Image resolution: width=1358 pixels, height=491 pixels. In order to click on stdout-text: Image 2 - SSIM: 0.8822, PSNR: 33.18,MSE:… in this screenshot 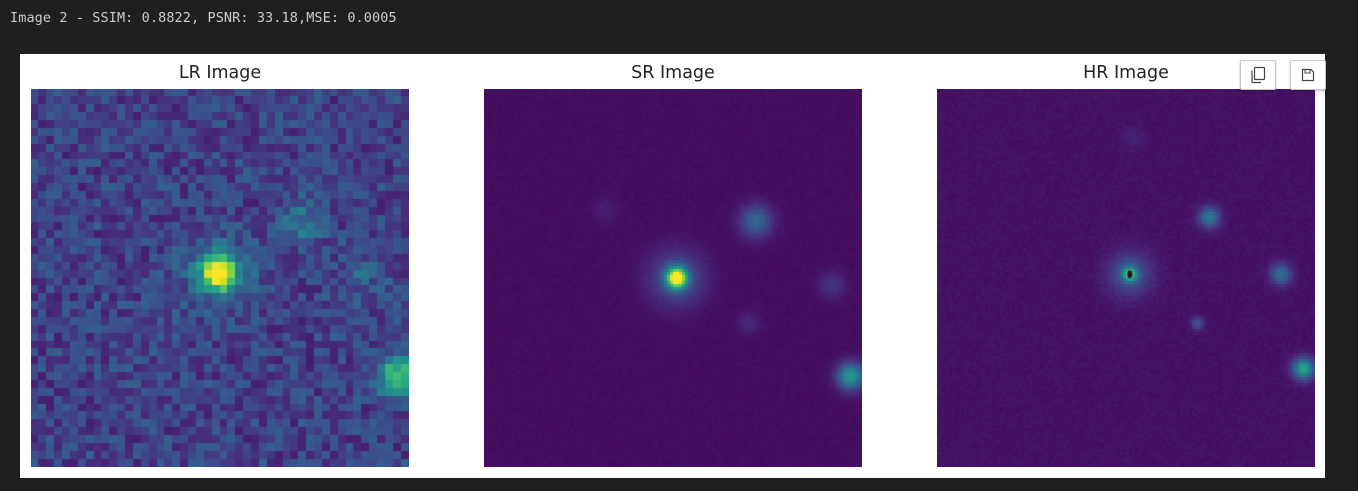, I will do `click(203, 18)`.